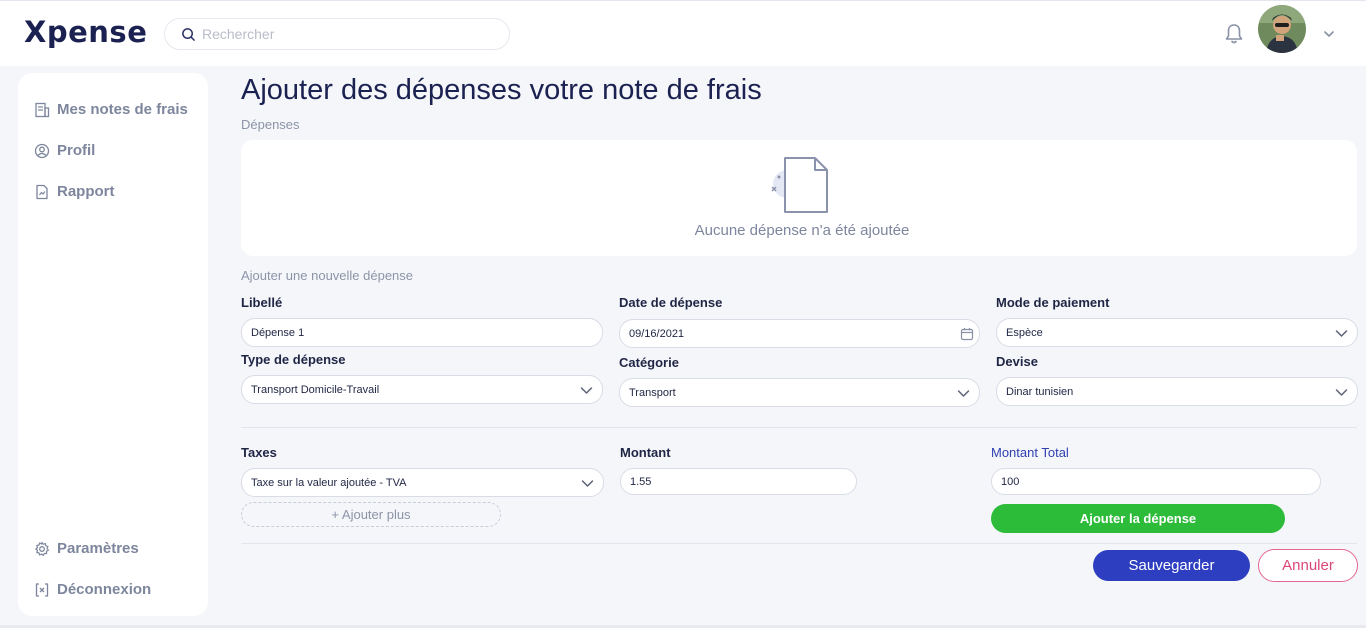 The width and height of the screenshot is (1366, 628). I want to click on montant-total-input: 100, so click(1156, 481).